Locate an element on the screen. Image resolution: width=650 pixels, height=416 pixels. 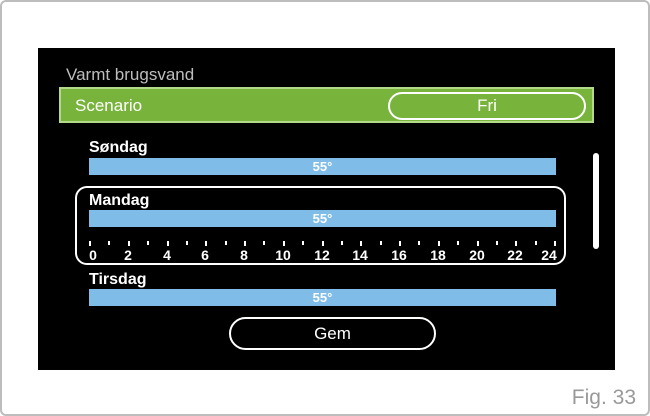
day-temp-bar-tuesday: 55° is located at coordinates (322, 297).